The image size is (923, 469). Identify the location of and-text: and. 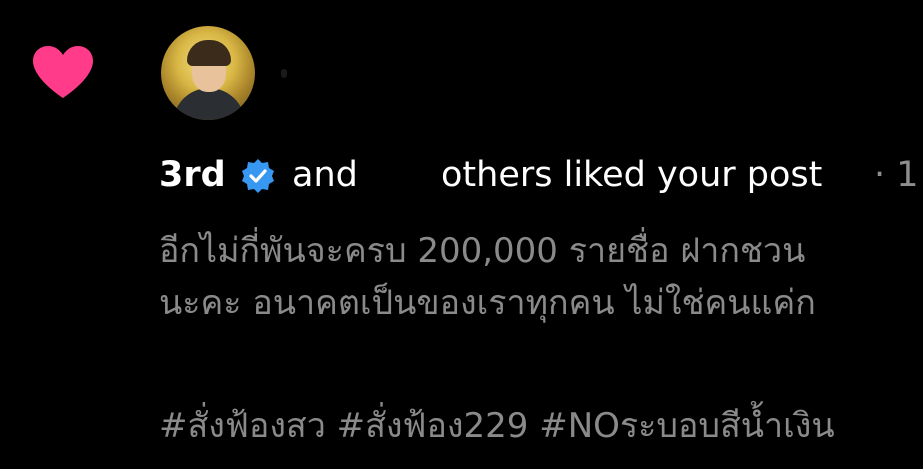
(325, 175).